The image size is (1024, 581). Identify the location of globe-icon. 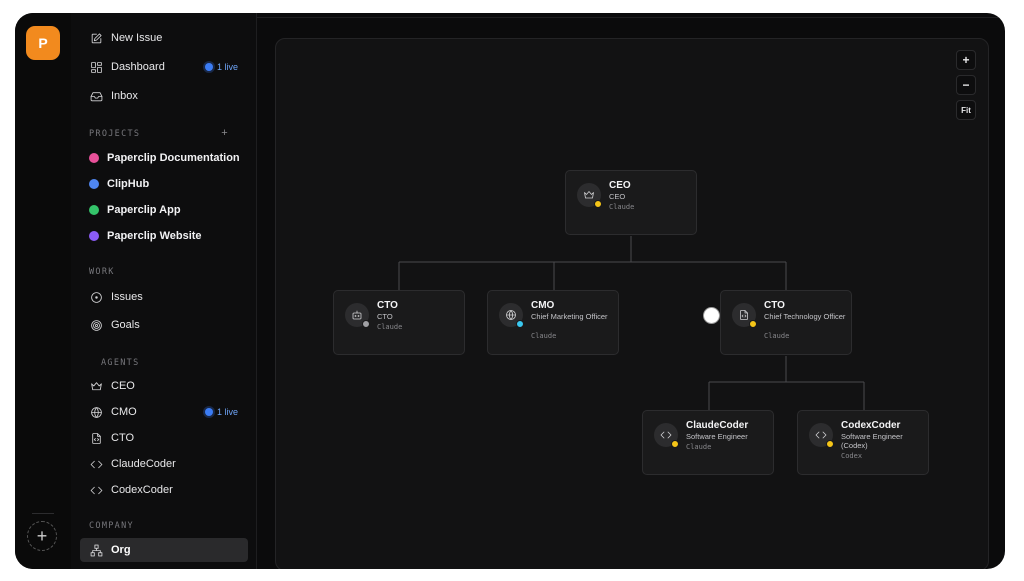
(511, 315).